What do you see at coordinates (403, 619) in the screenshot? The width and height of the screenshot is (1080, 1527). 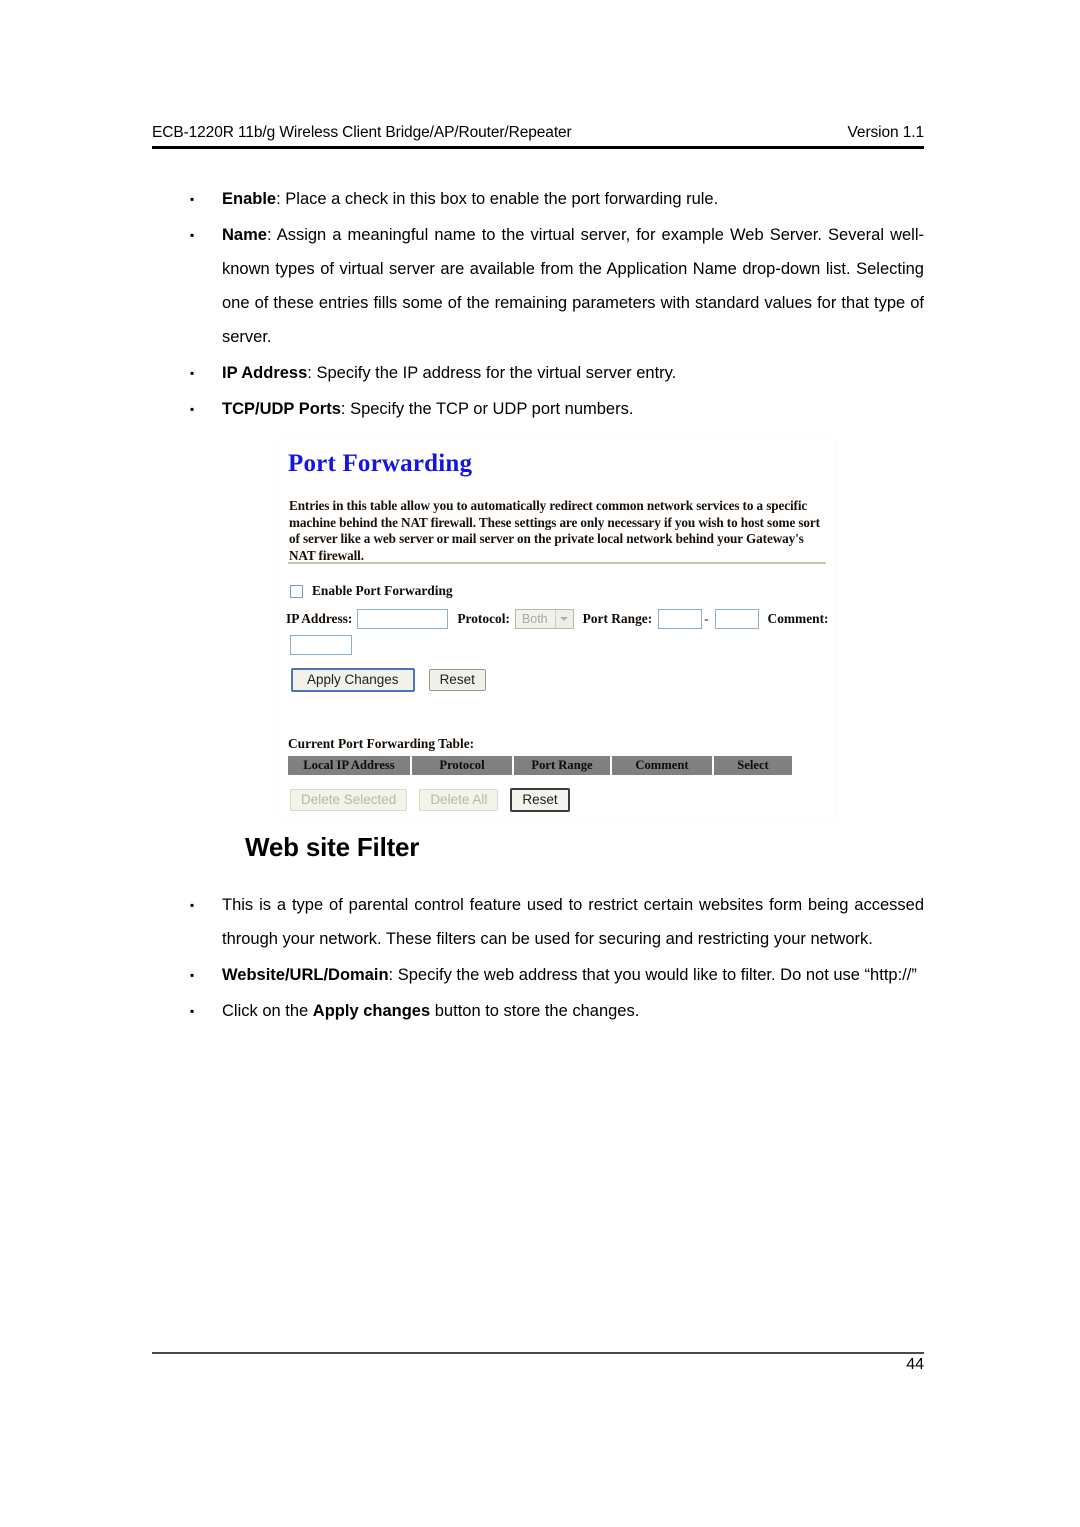 I see `ip-address-input` at bounding box center [403, 619].